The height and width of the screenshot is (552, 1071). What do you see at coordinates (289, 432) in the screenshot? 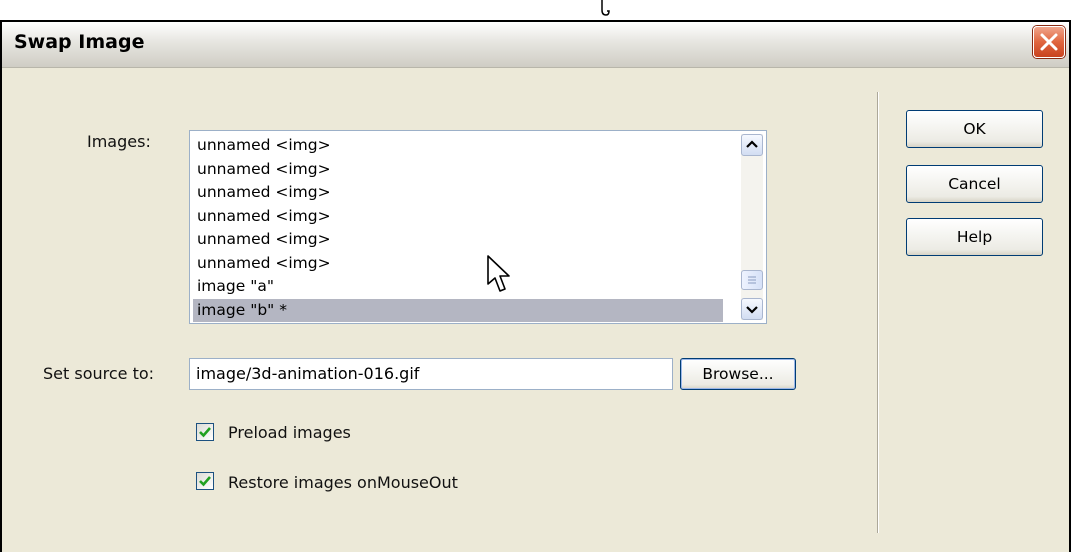
I see `preload-label: Preload images` at bounding box center [289, 432].